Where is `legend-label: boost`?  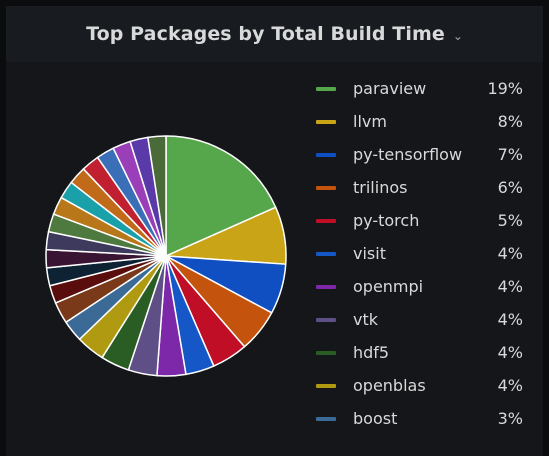
legend-label: boost is located at coordinates (413, 418).